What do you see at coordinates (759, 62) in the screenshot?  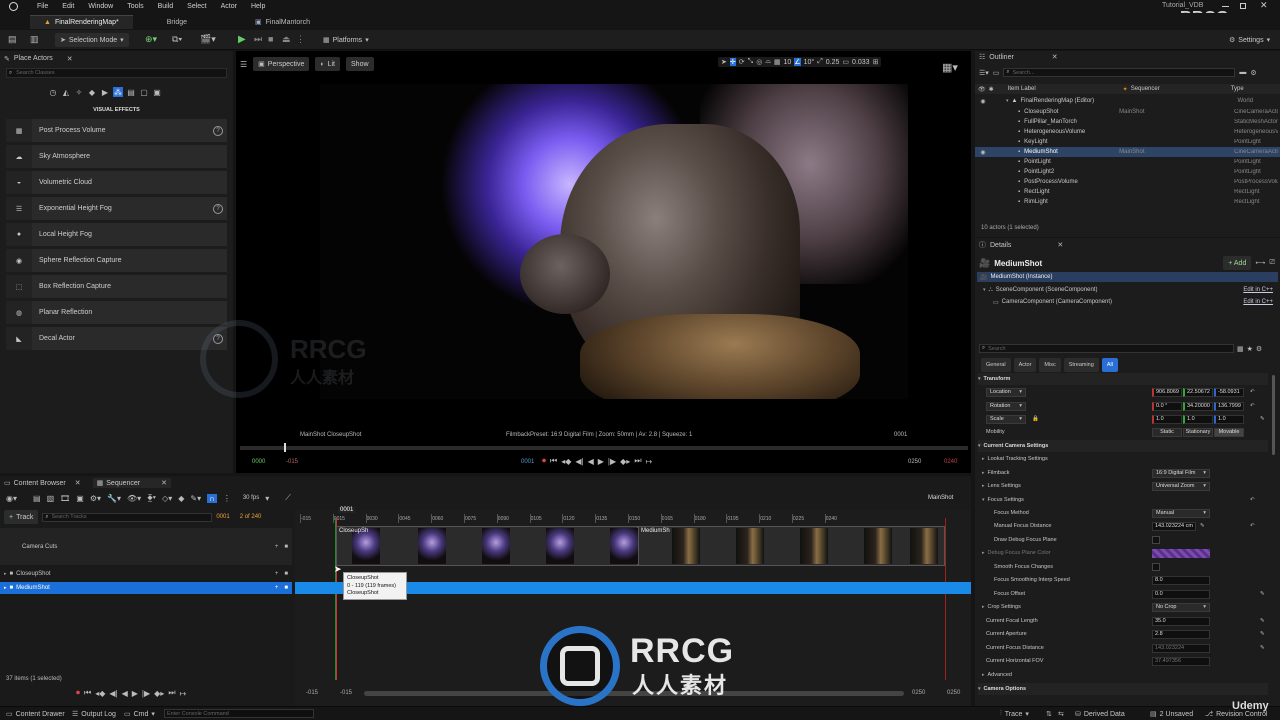 I see `world-local-icon: ◎` at bounding box center [759, 62].